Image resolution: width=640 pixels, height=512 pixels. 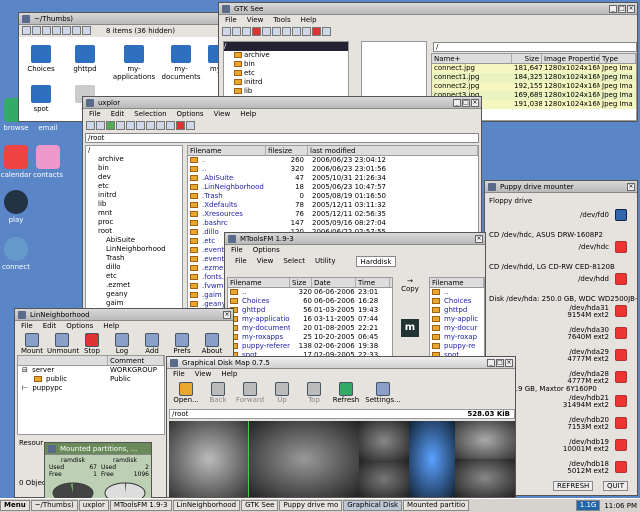 What do you see at coordinates (311, 505) in the screenshot?
I see `taskbar-button: Puppy drive mo` at bounding box center [311, 505].